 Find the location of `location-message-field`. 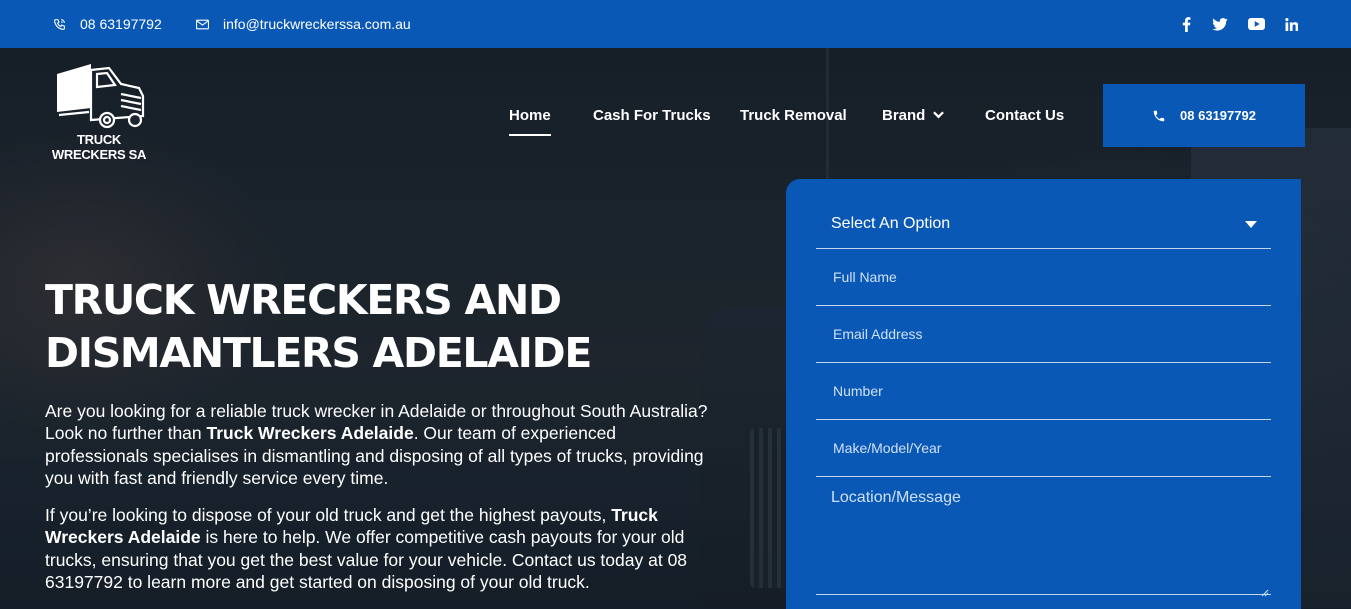

location-message-field is located at coordinates (1043, 535).